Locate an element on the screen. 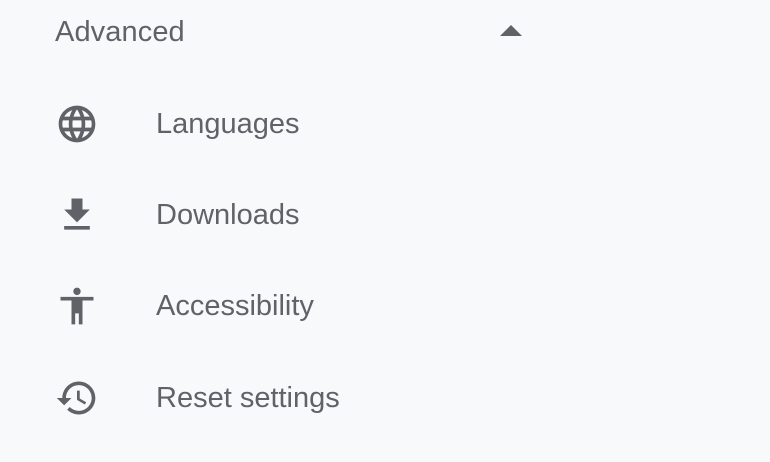  sidebar-item-label: Reset settings is located at coordinates (248, 398).